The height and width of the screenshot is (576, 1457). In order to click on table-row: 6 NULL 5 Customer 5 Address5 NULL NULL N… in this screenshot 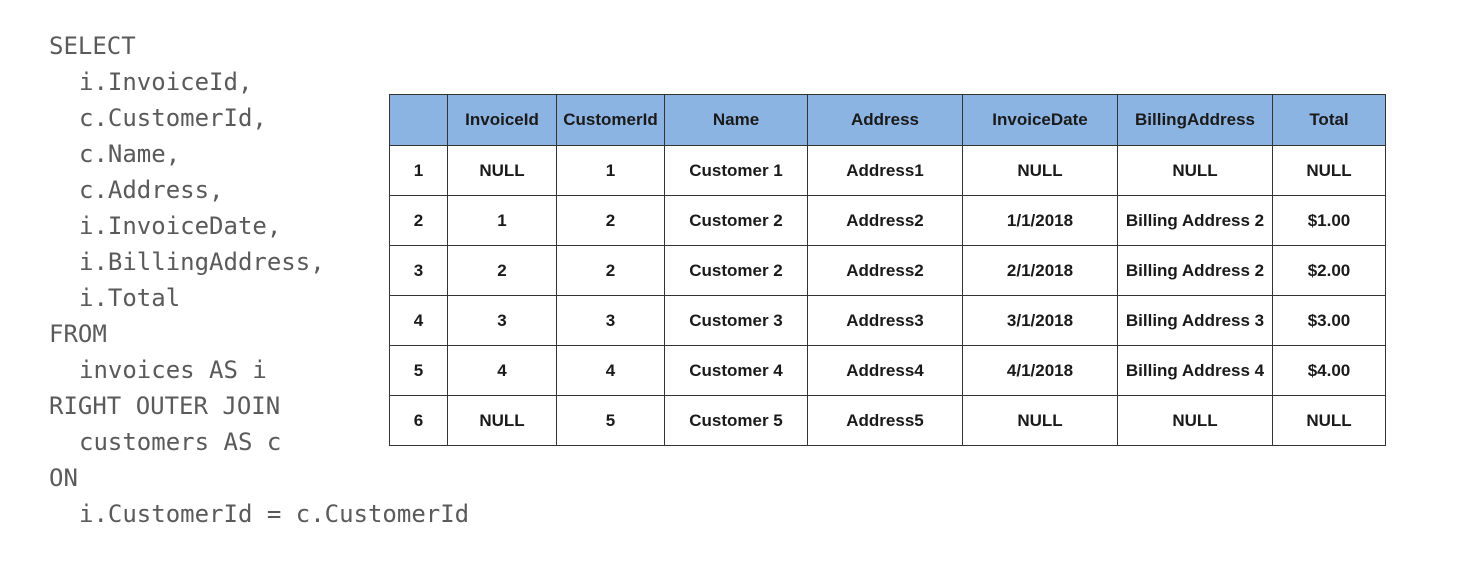, I will do `click(887, 420)`.